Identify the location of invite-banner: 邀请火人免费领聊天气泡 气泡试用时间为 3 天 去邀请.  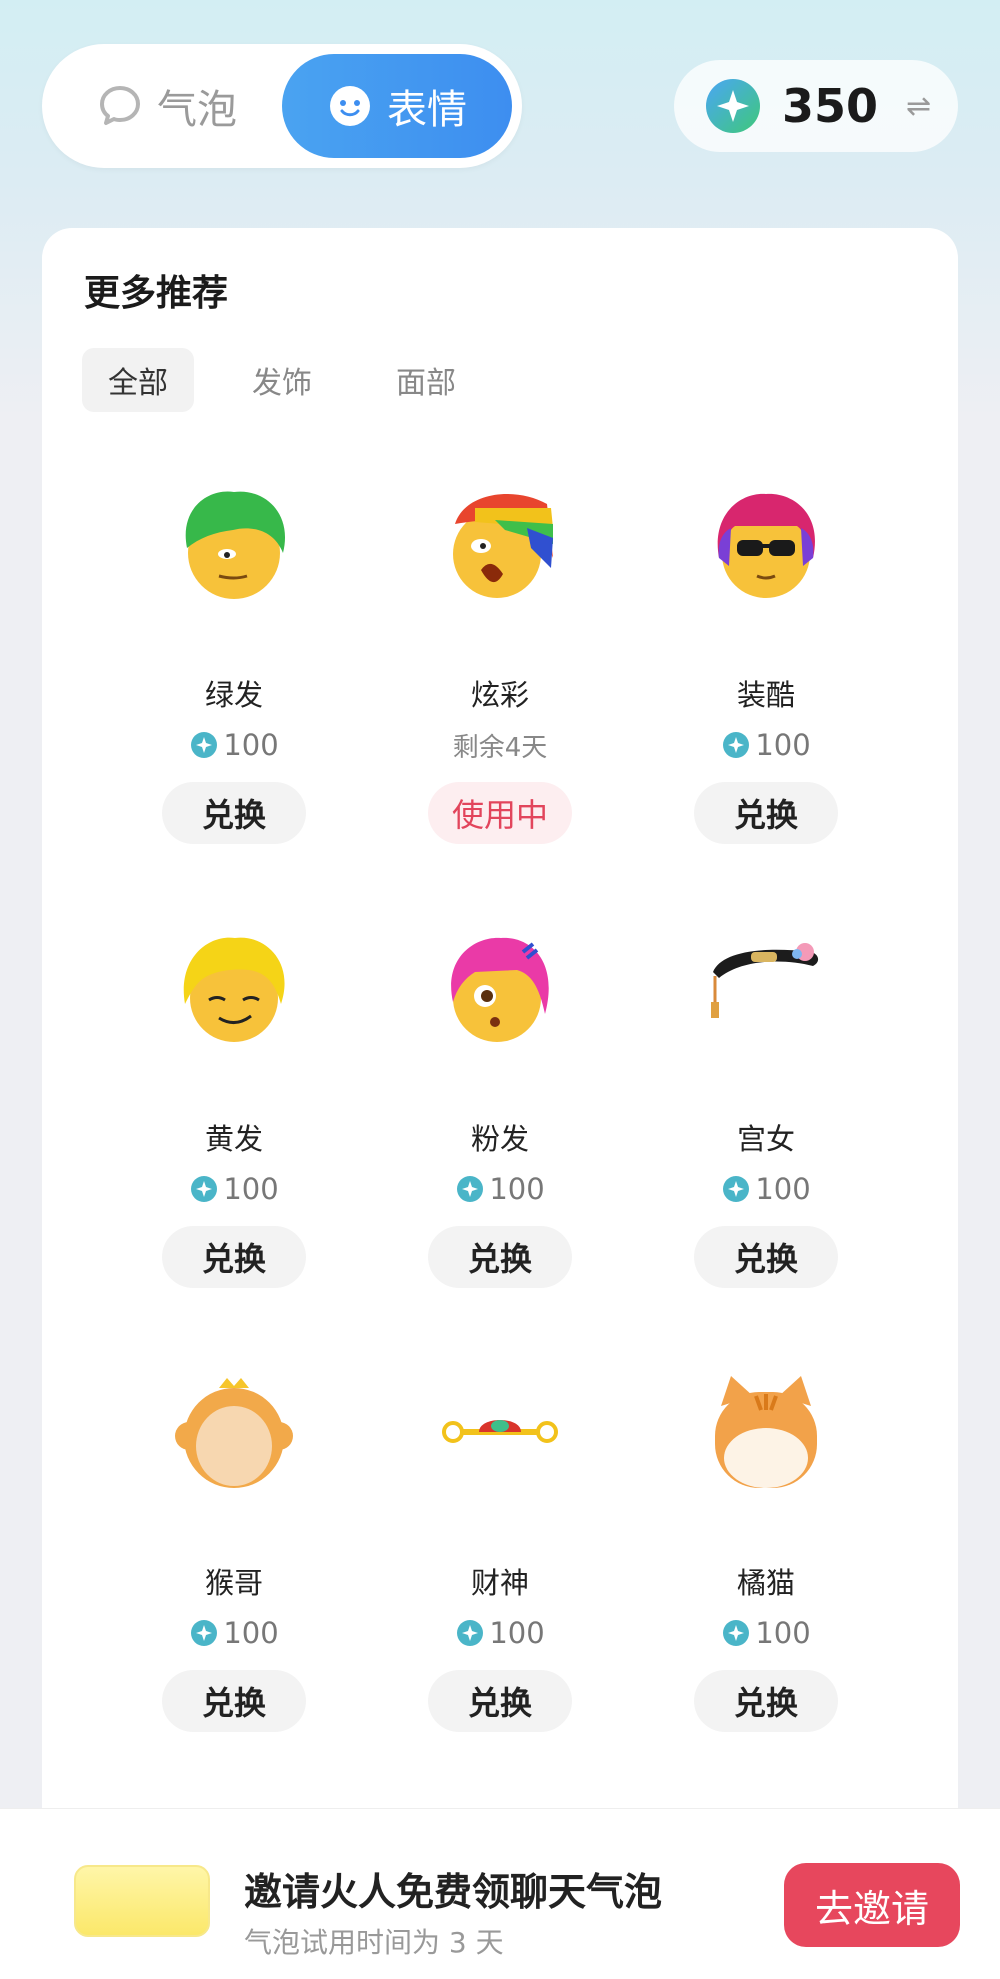
(500, 1893).